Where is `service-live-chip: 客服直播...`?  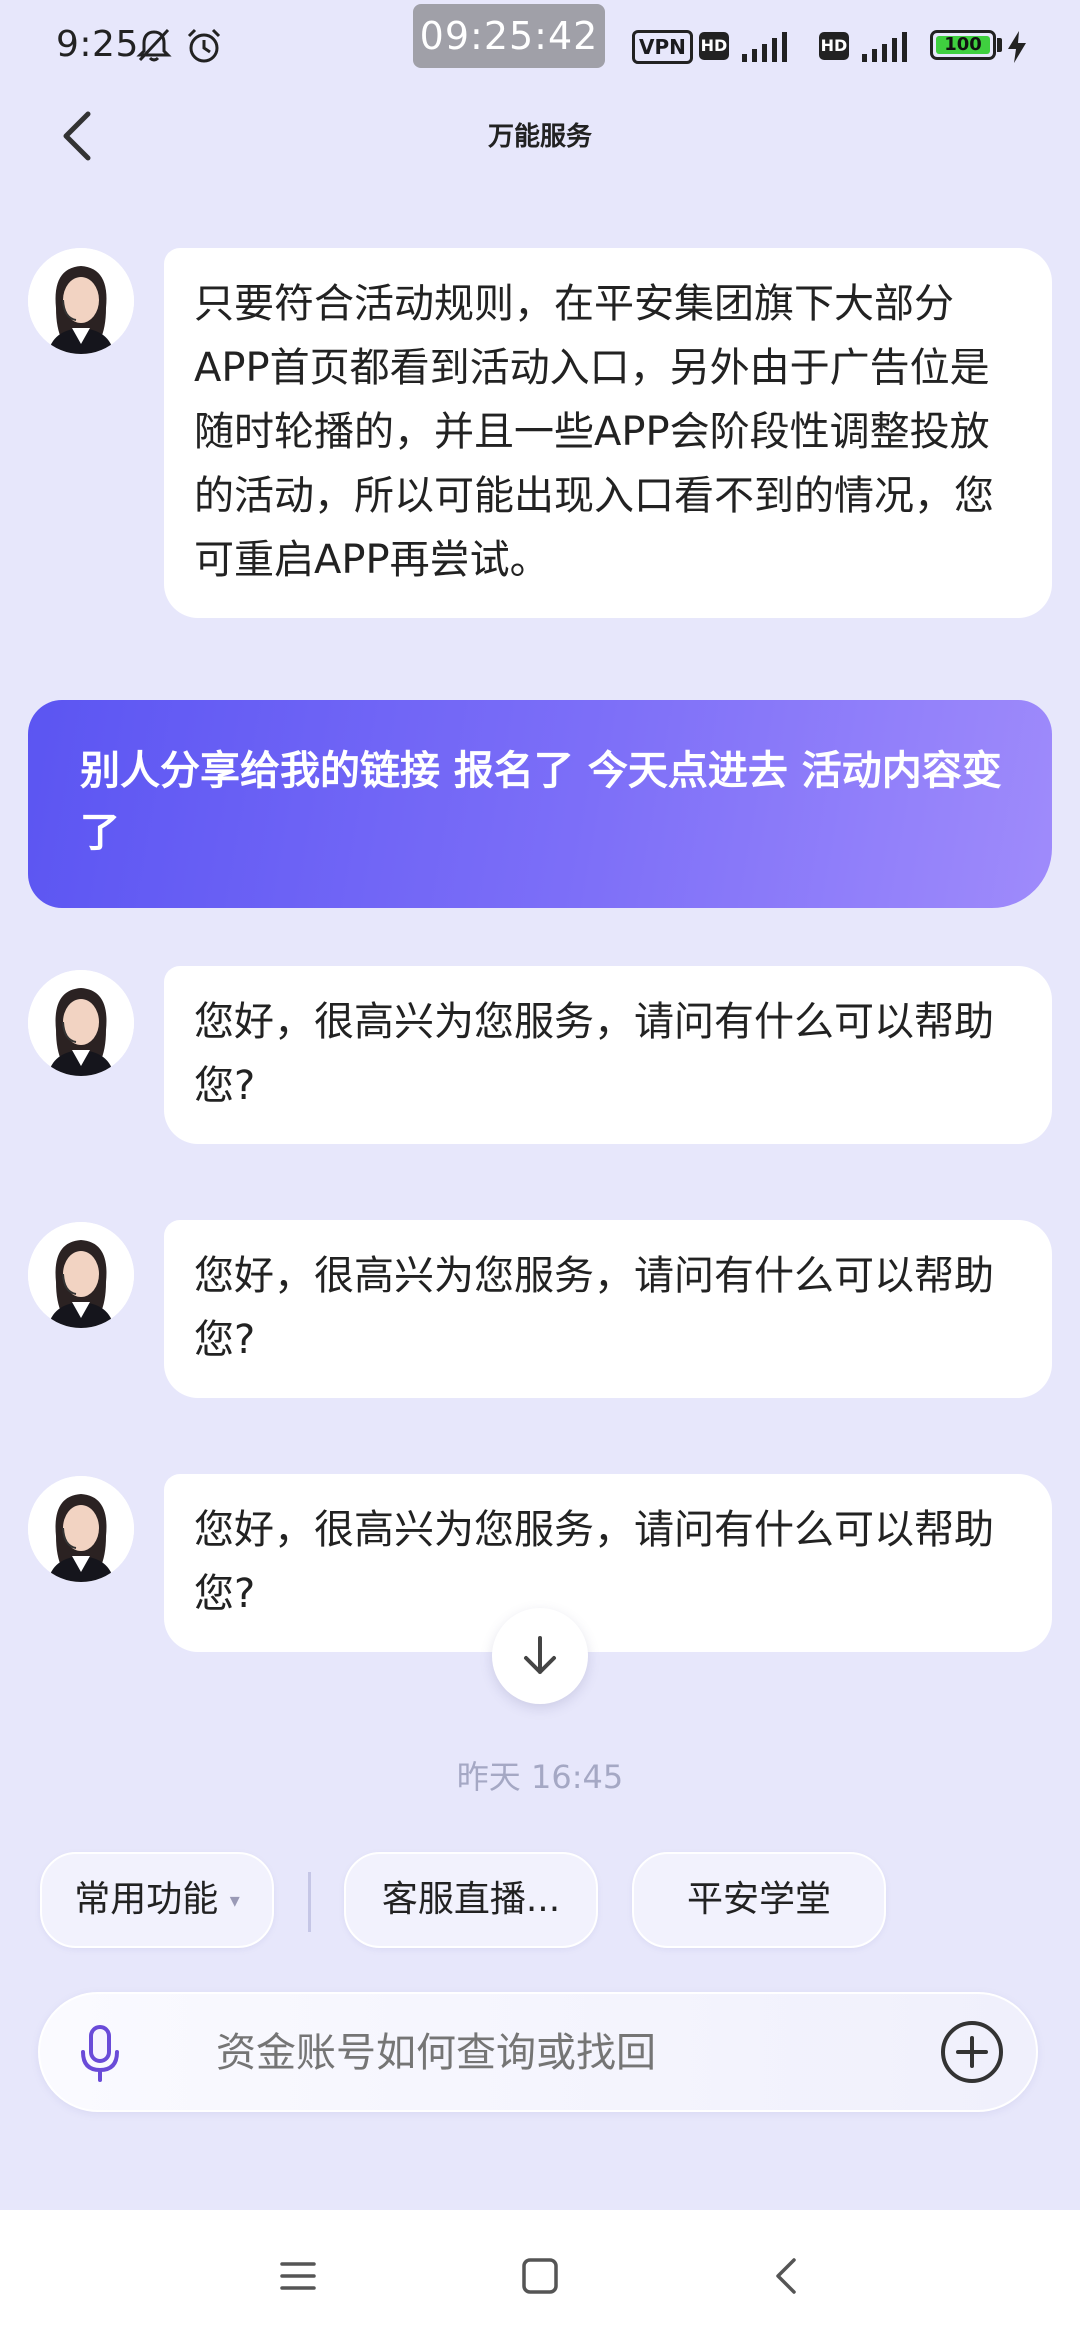 service-live-chip: 客服直播... is located at coordinates (471, 1900).